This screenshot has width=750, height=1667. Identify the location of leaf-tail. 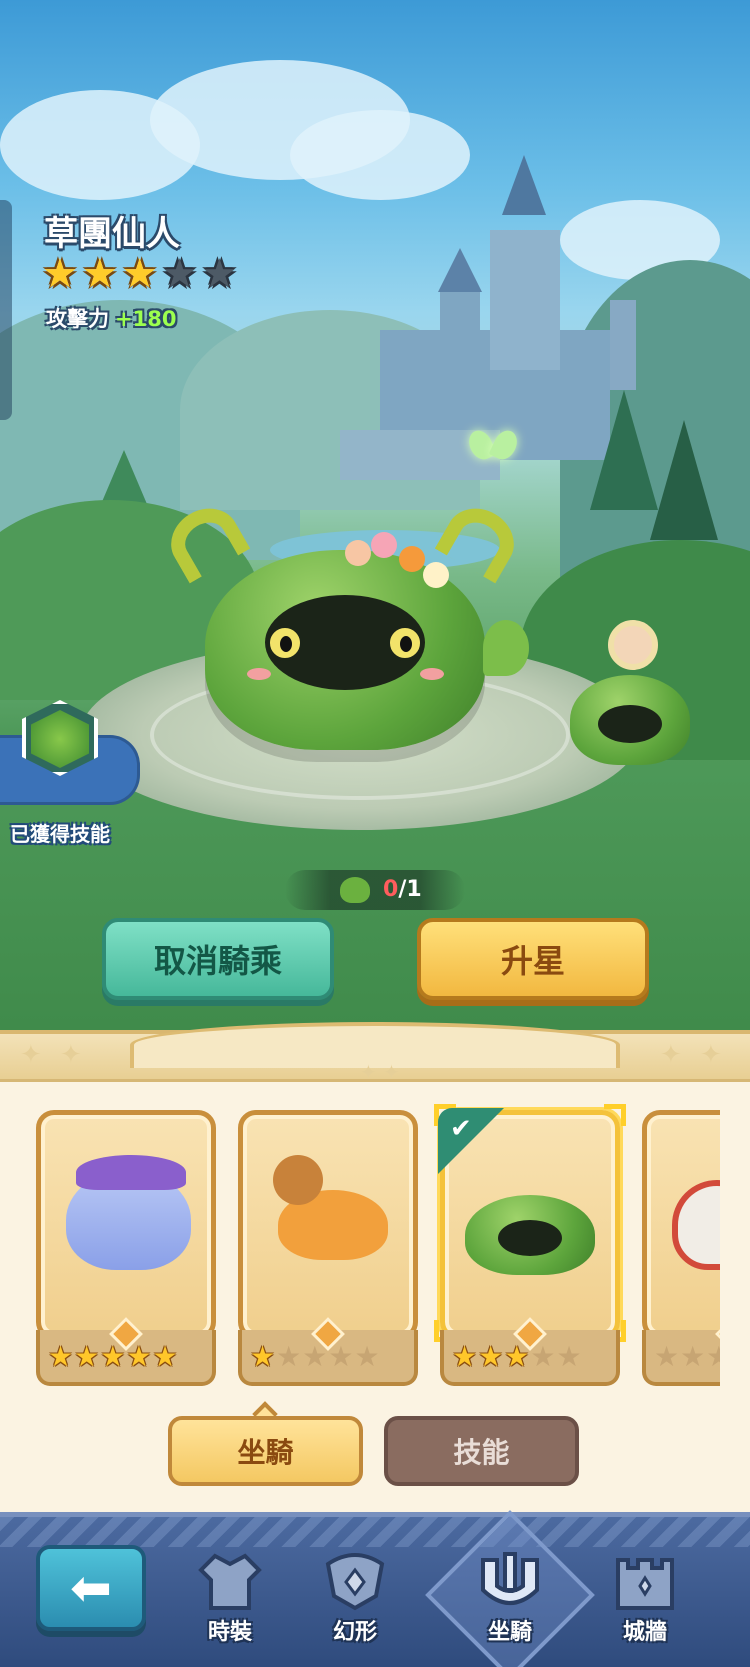
(506, 648).